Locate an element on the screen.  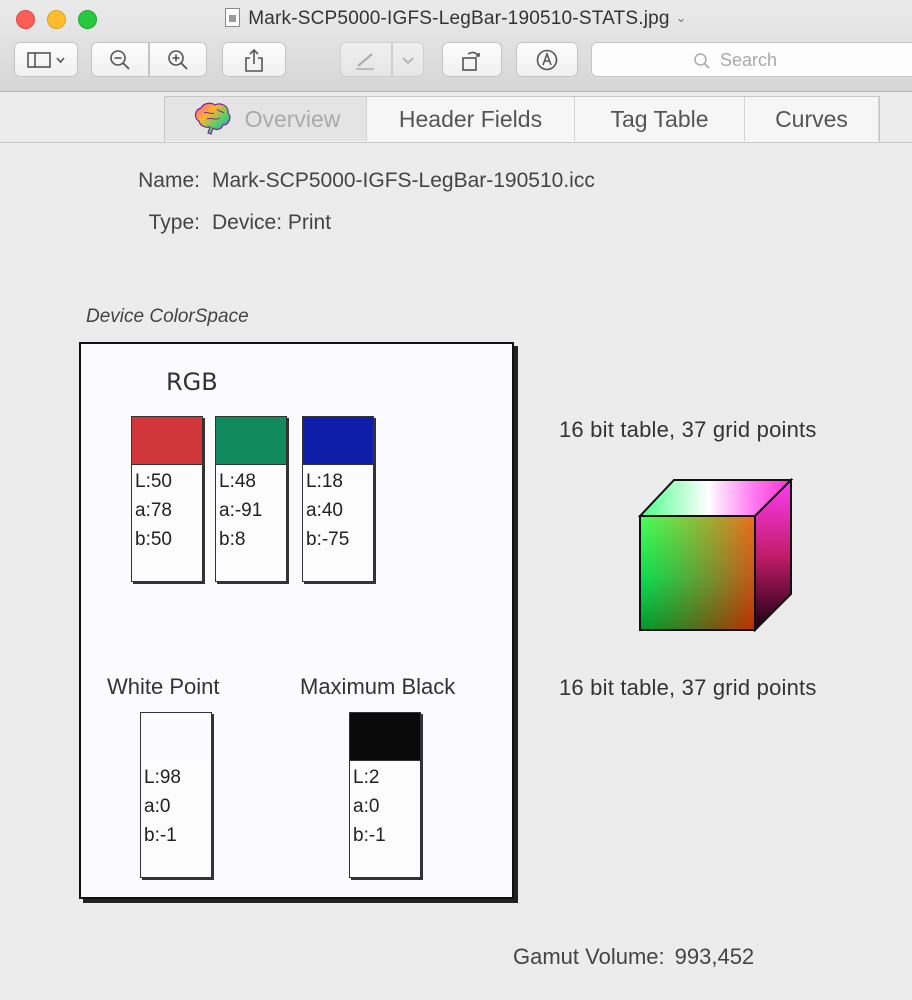
b2a-table-caption: 16 bit table, 37 grid points is located at coordinates (688, 687).